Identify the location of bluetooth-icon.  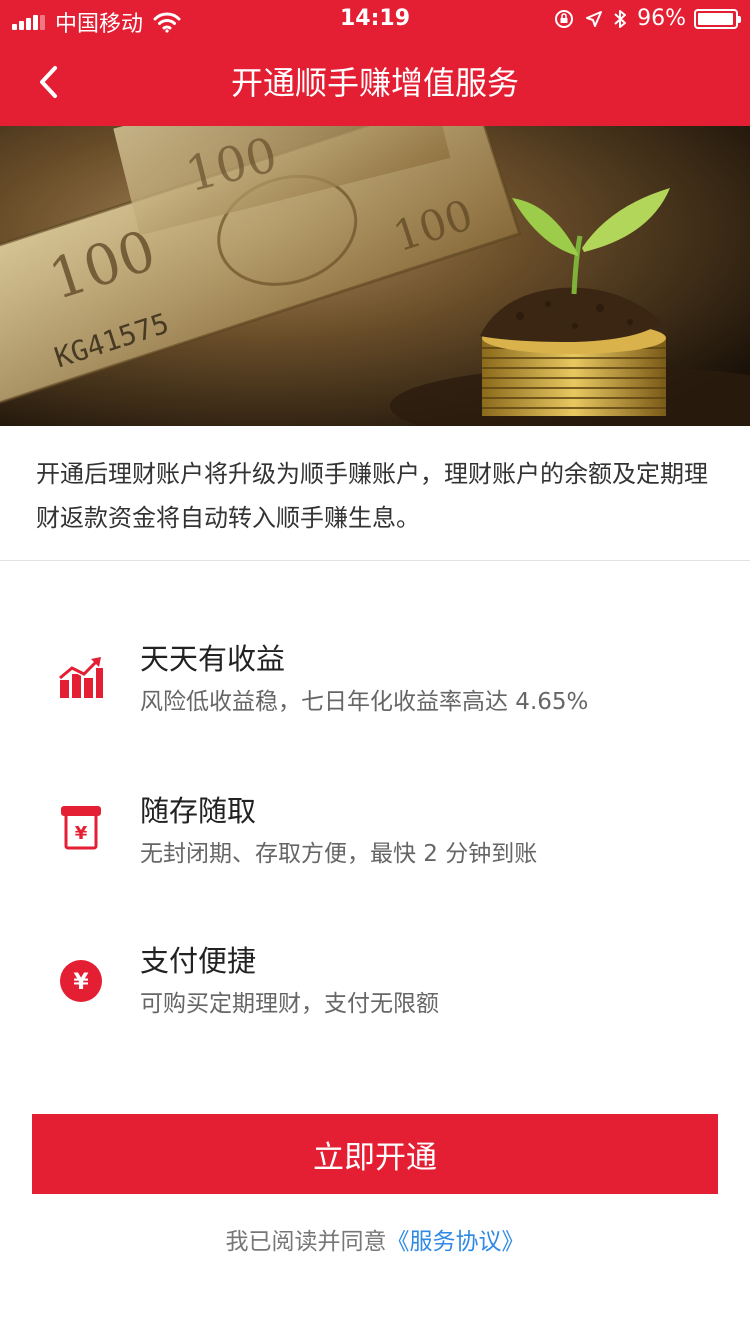
(620, 18).